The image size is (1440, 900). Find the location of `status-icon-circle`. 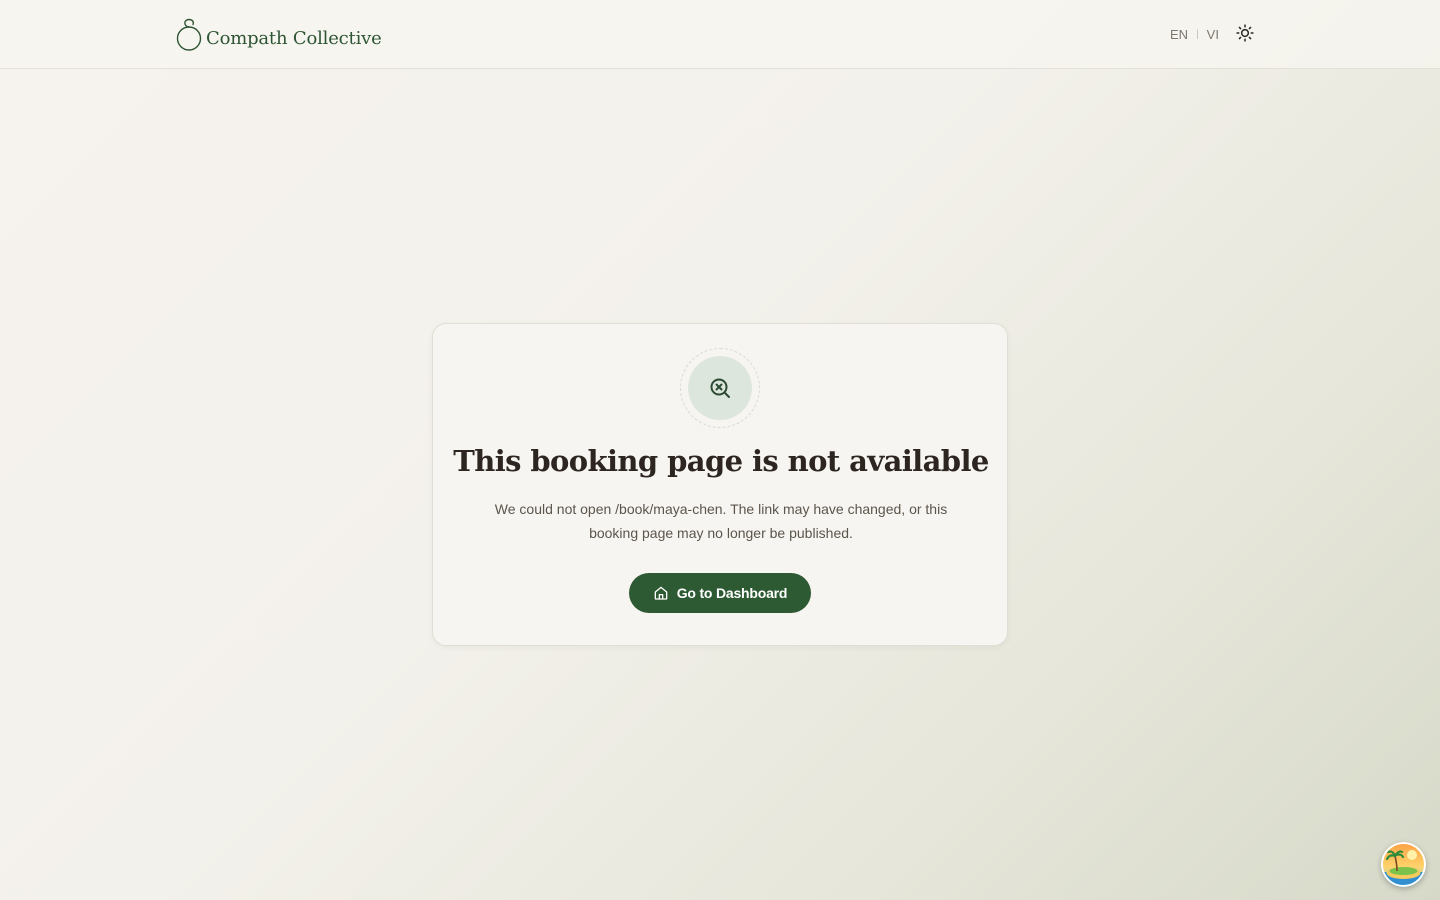

status-icon-circle is located at coordinates (720, 388).